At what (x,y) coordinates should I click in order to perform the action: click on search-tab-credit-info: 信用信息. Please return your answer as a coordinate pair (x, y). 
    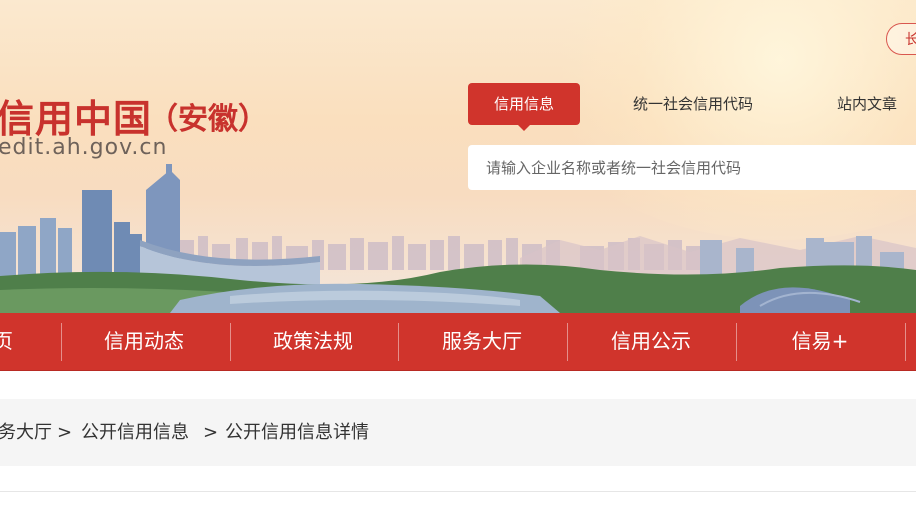
    Looking at the image, I should click on (524, 107).